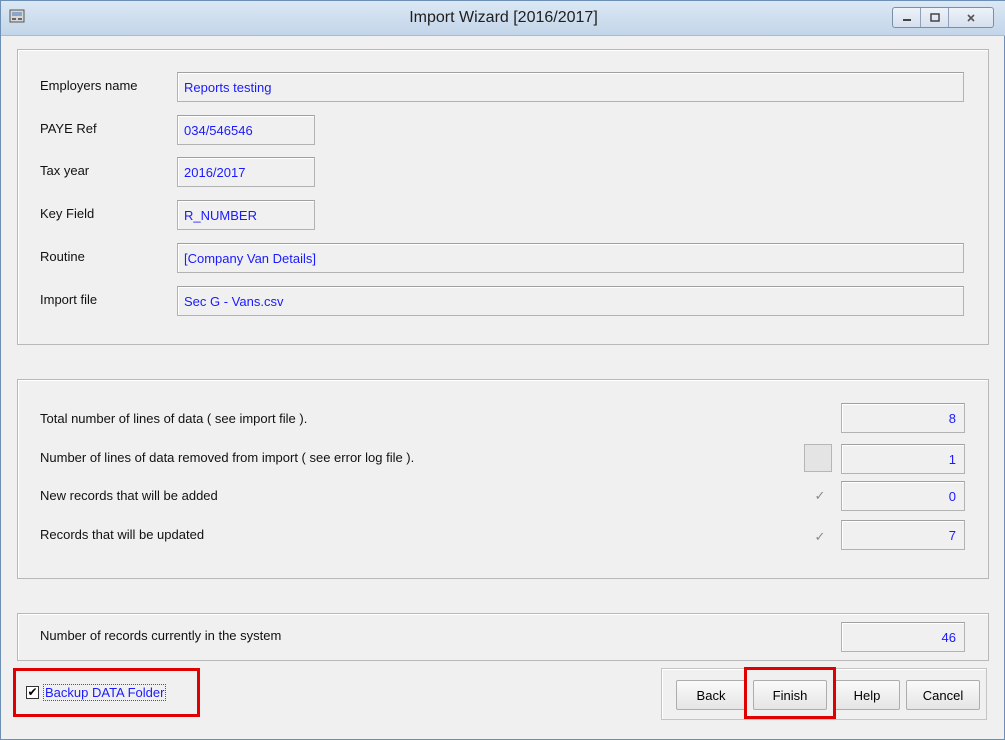 The image size is (1005, 740). What do you see at coordinates (570, 258) in the screenshot?
I see `routine-field: [Company Van Details]` at bounding box center [570, 258].